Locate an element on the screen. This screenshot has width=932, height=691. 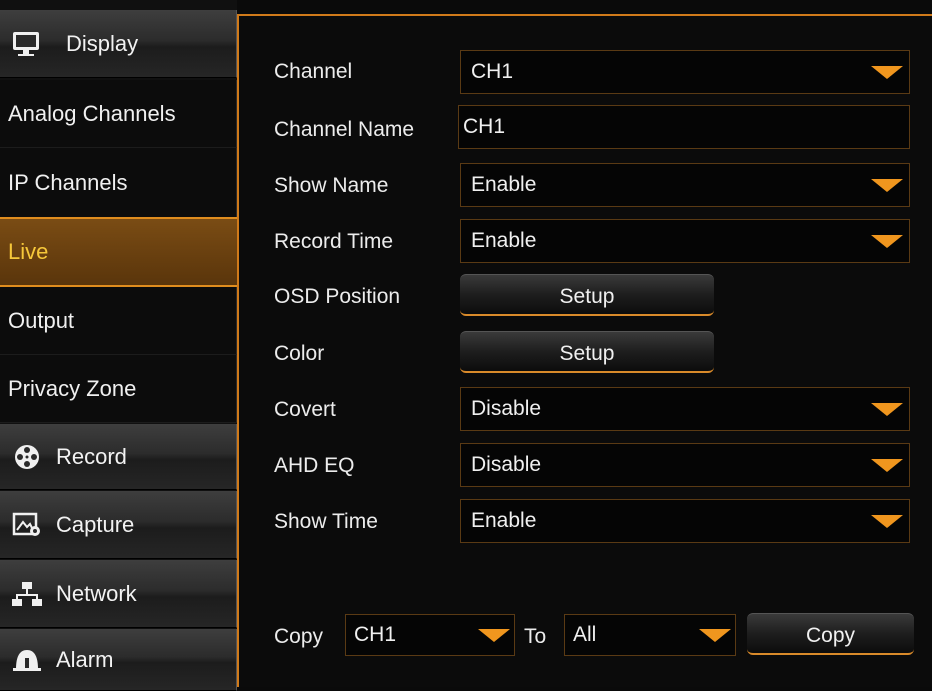
sidebar-item-label: IP Channels is located at coordinates (68, 182).